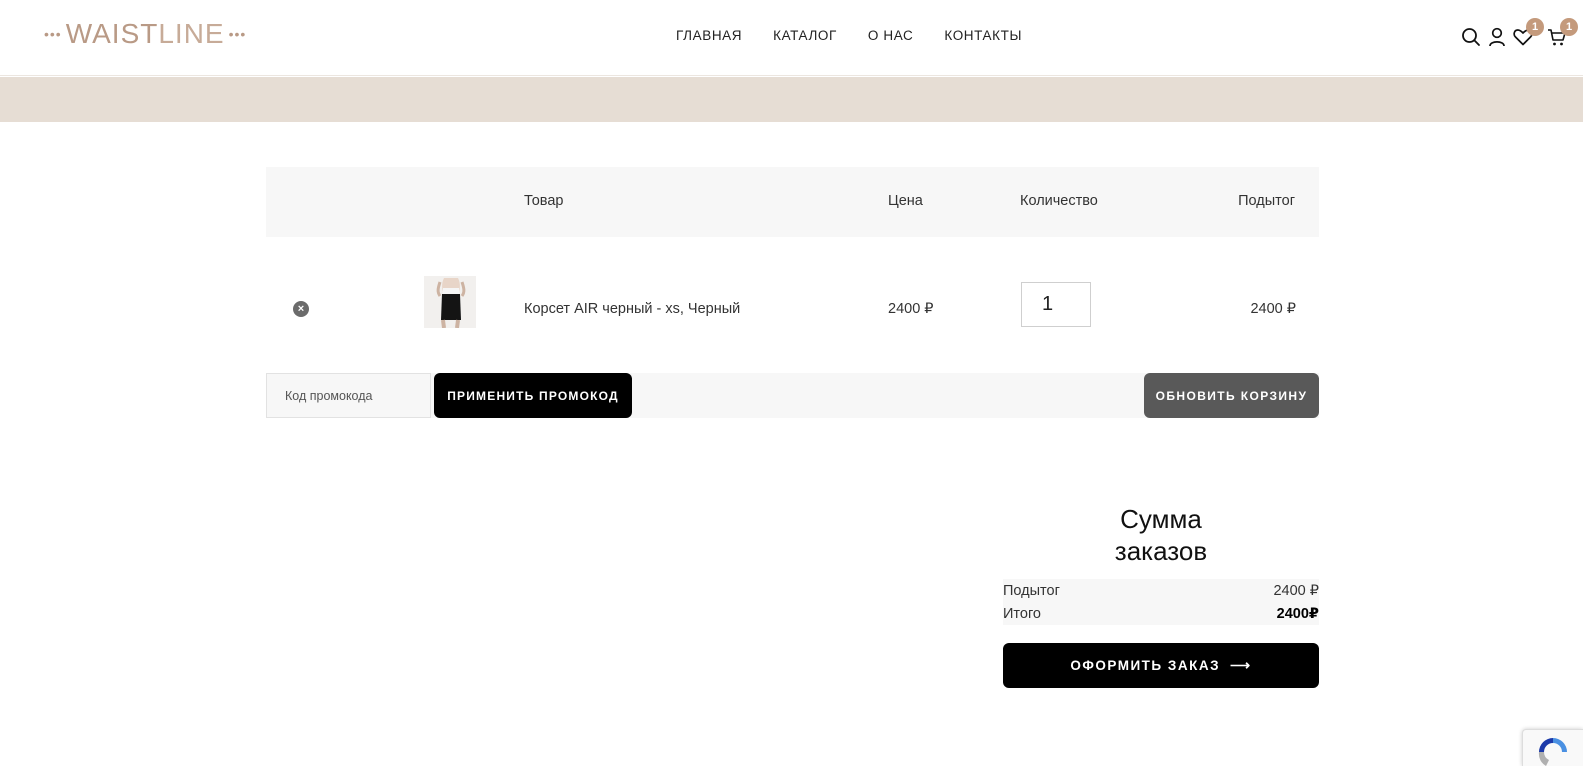 The height and width of the screenshot is (766, 1583). Describe the element at coordinates (1497, 37) in the screenshot. I see `user-icon` at that location.